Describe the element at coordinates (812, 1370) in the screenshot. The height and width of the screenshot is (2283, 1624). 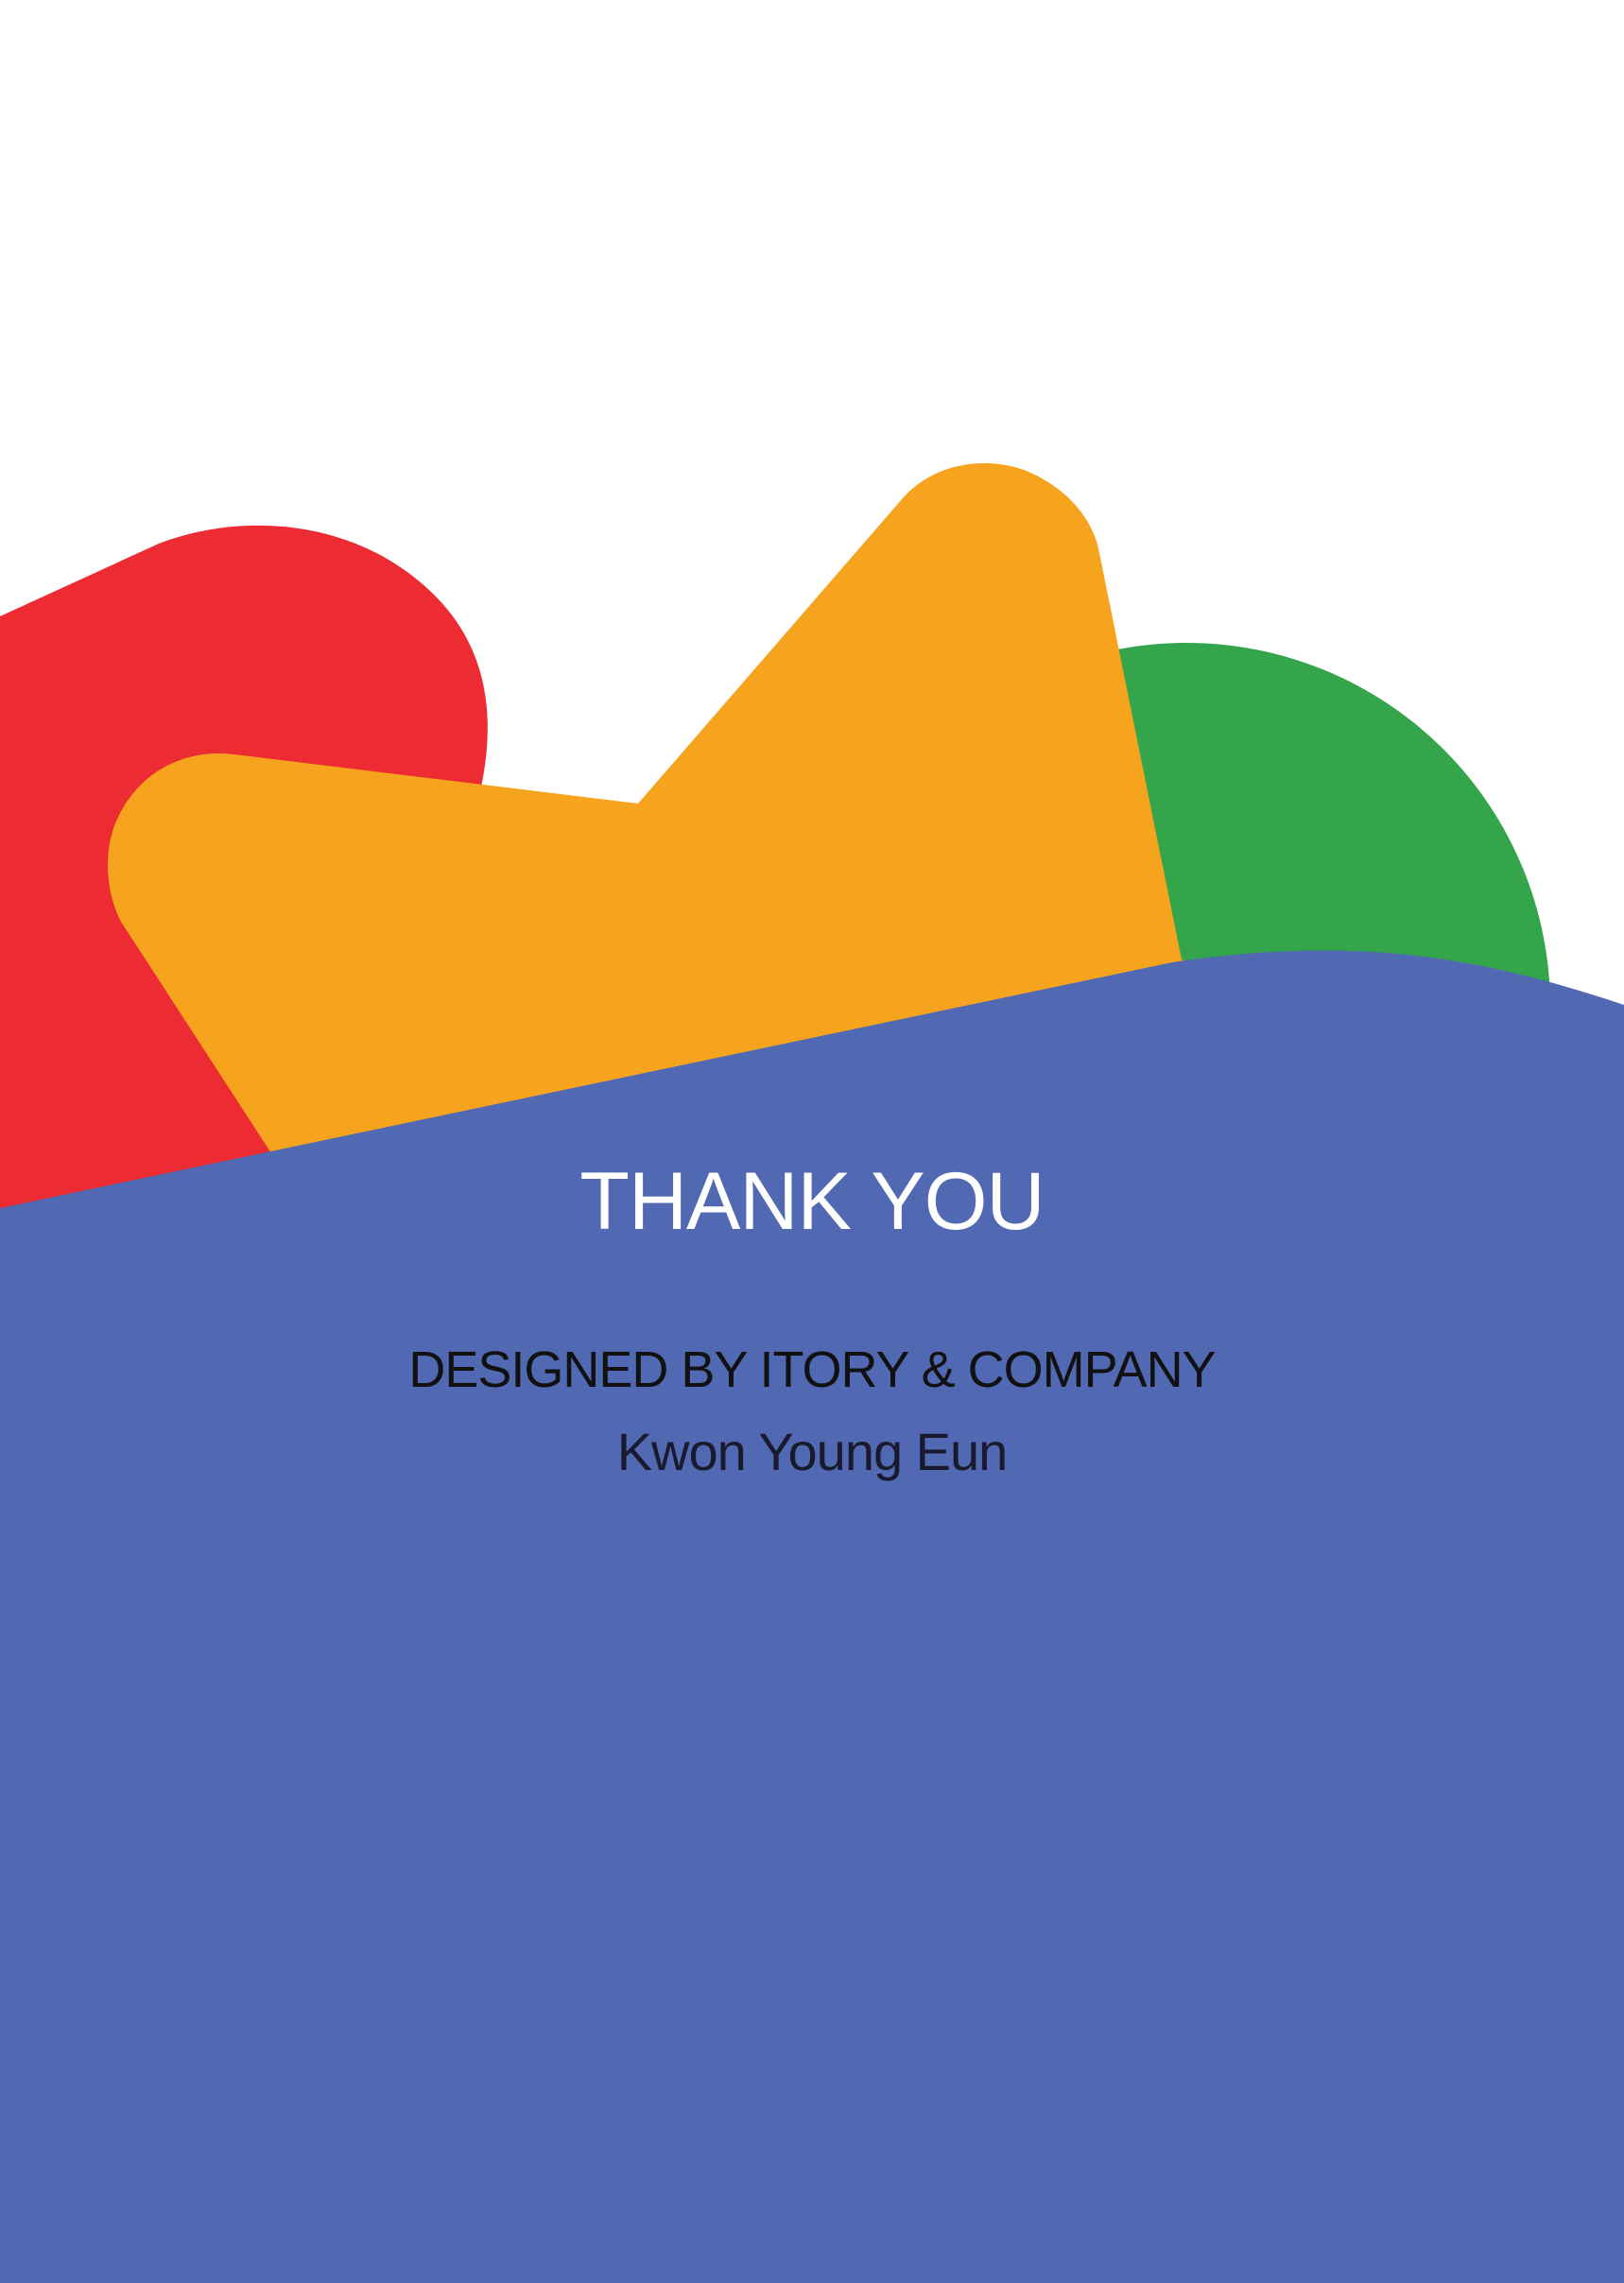
I see `designer-credit: DESIGNED BY ITORY & COMPANY` at that location.